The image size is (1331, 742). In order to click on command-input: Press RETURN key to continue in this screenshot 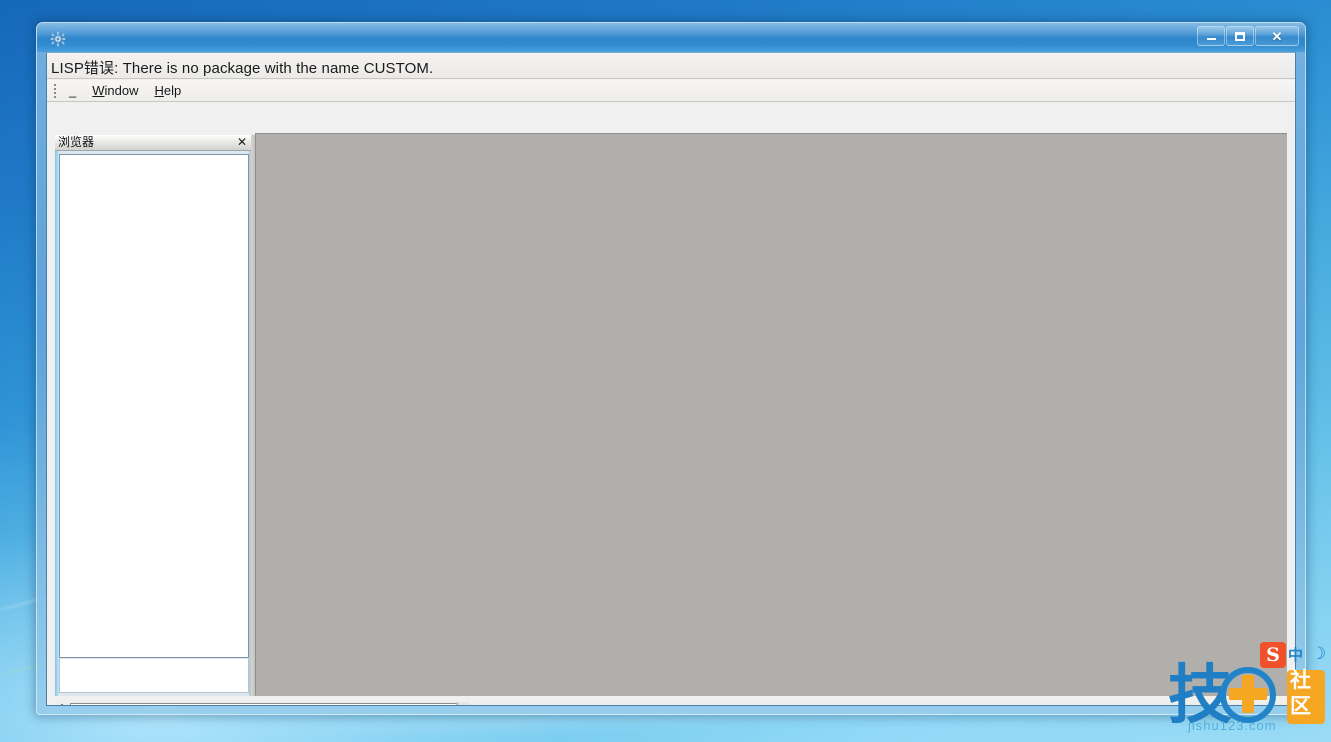, I will do `click(263, 705)`.